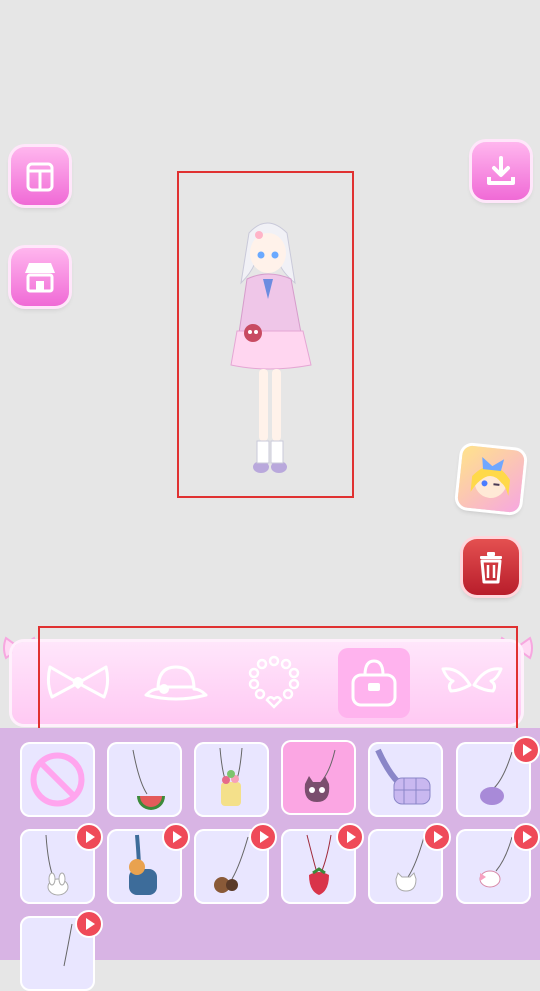 Image resolution: width=540 pixels, height=991 pixels. I want to click on item-plaid-waist-bag, so click(405, 779).